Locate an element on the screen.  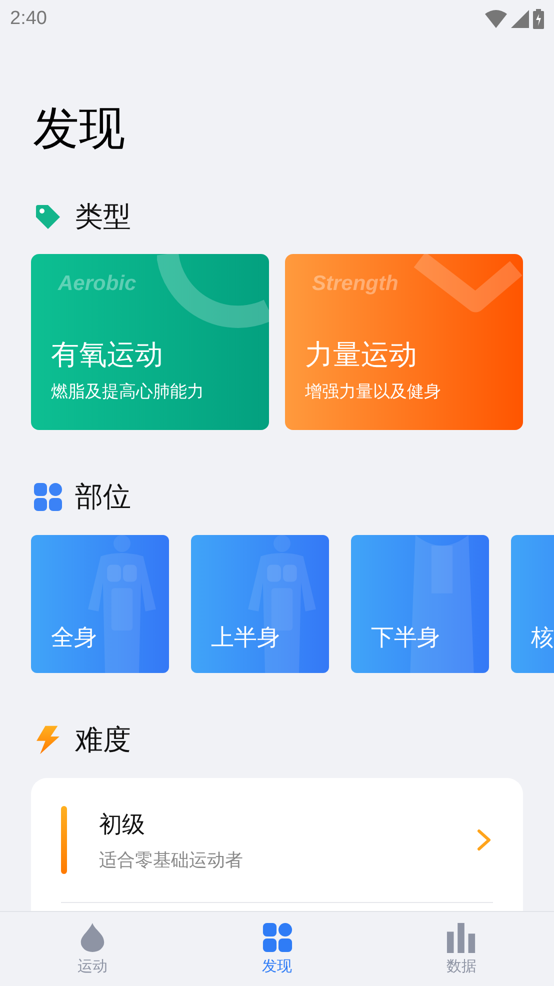
card-subtitle: 燃脂及提高心肺能力 is located at coordinates (127, 392).